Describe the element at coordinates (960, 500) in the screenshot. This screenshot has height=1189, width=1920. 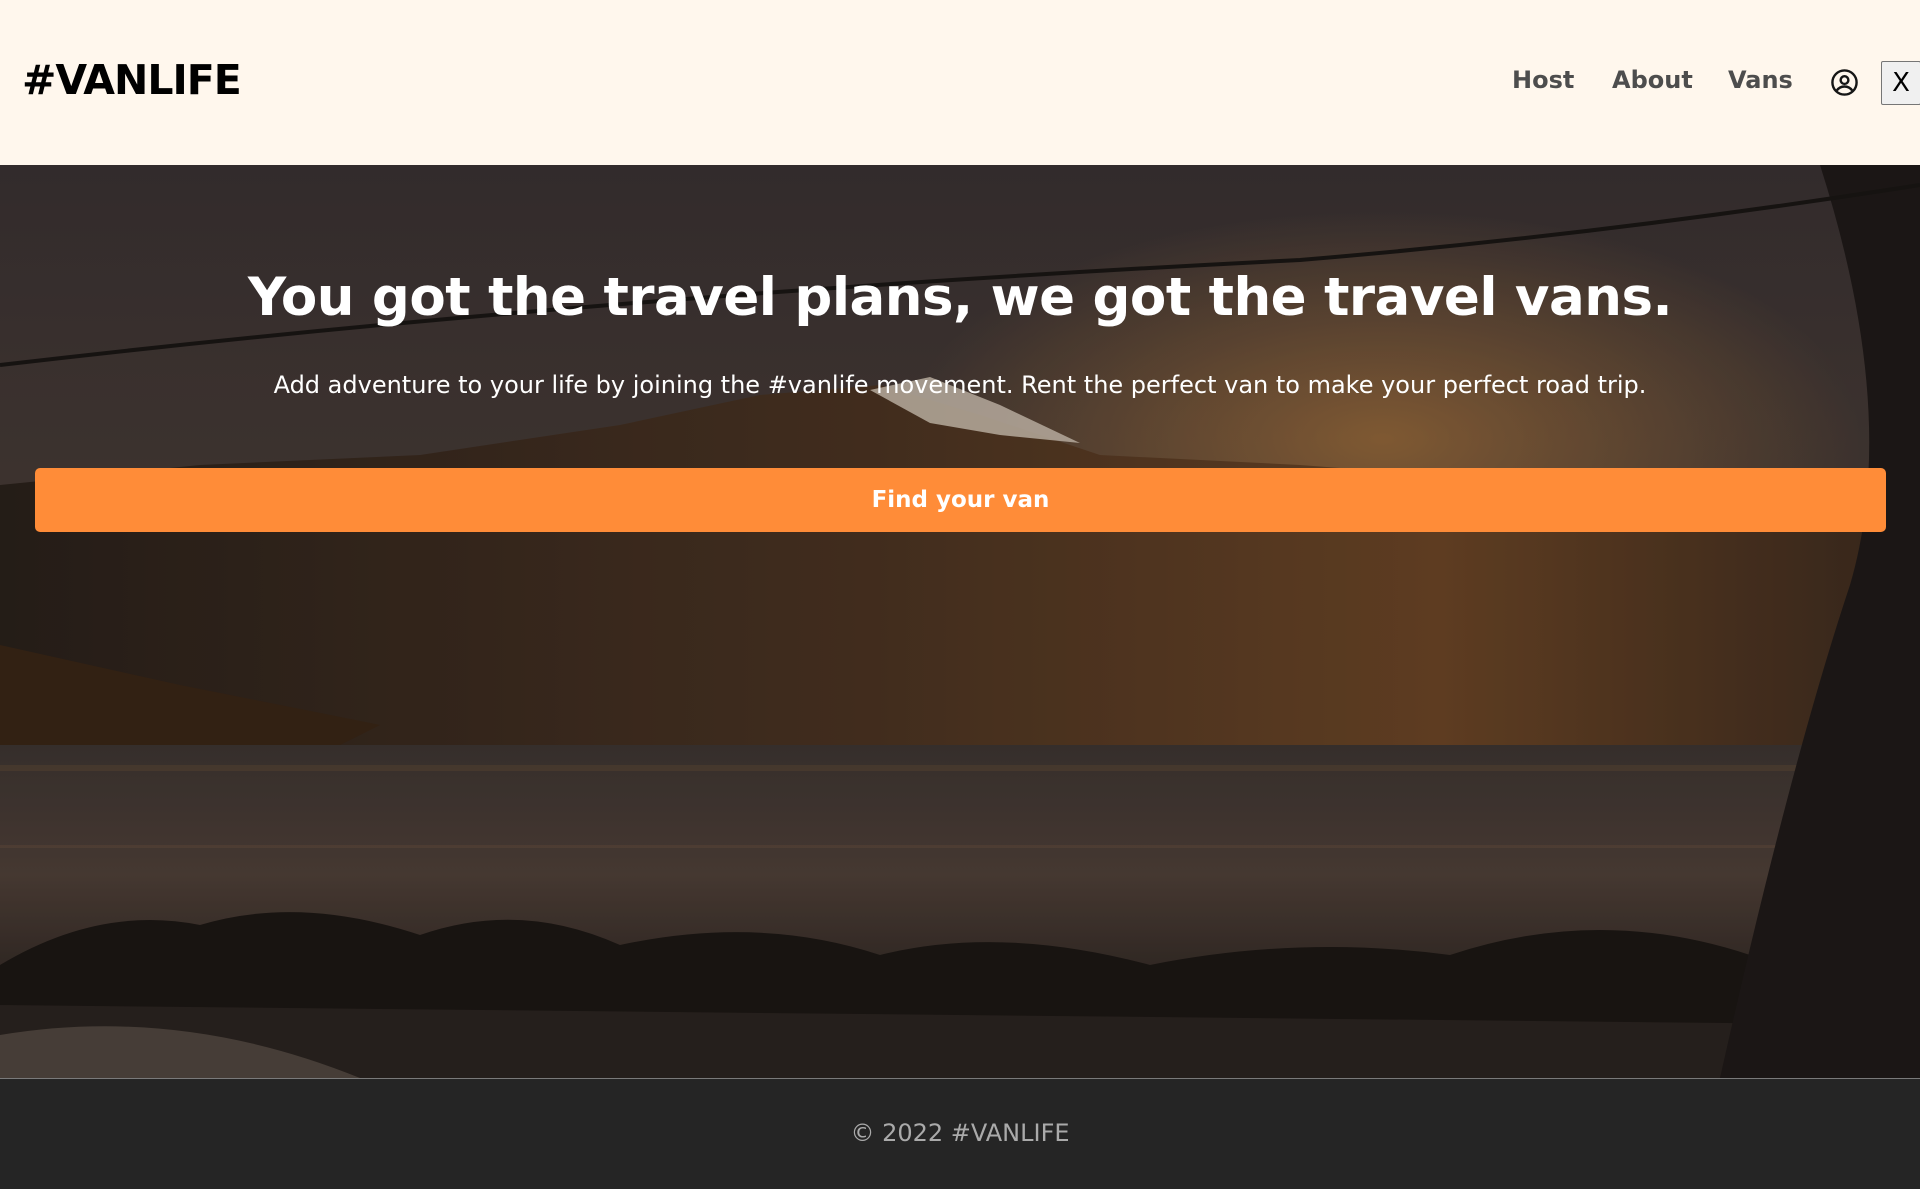
I see `find-your-van-button: Find your van` at that location.